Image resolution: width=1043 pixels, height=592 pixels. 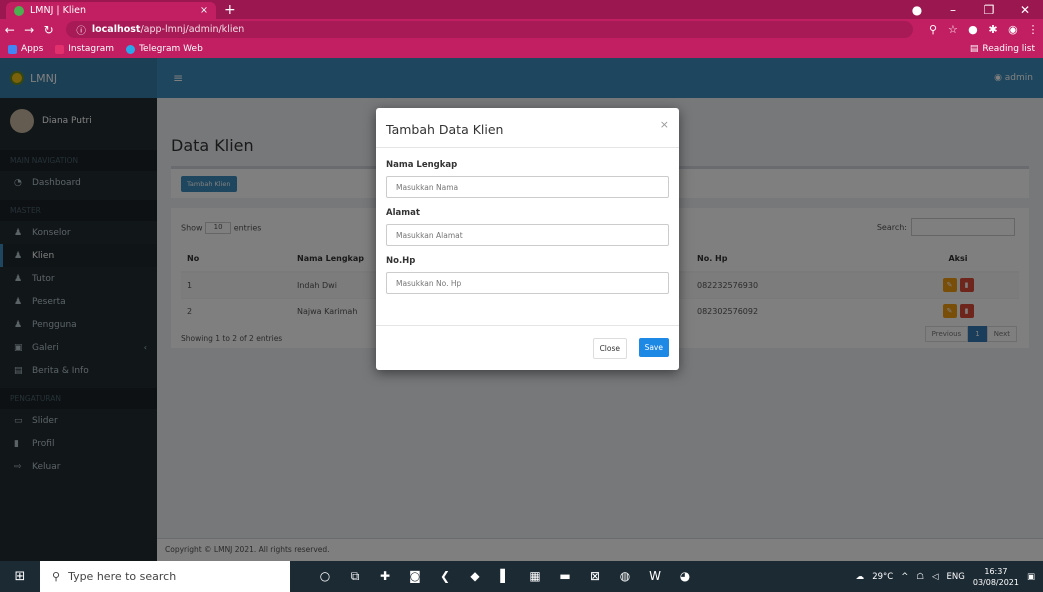 What do you see at coordinates (1025, 10) in the screenshot?
I see `window-close-icon: ✕` at bounding box center [1025, 10].